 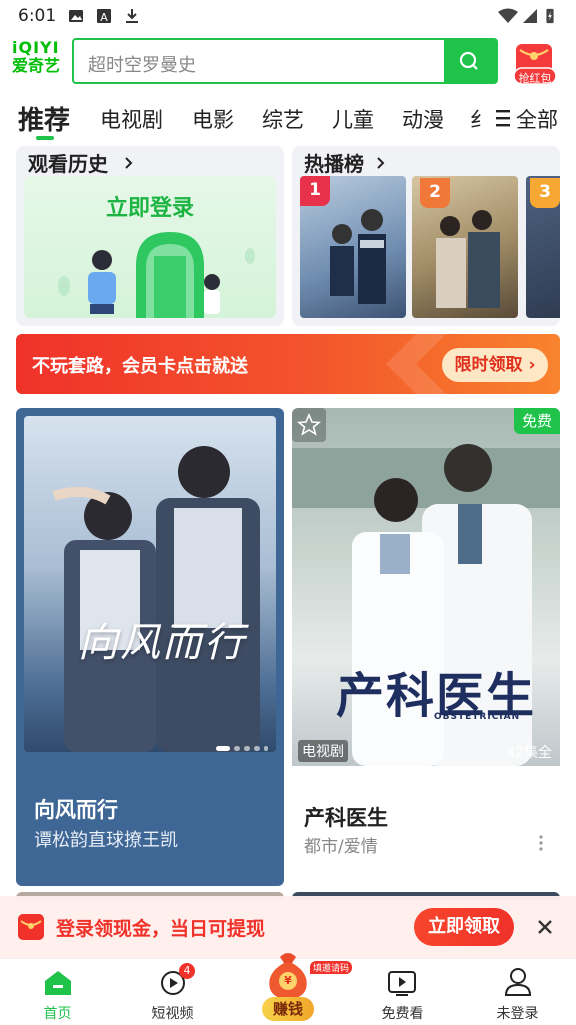 I want to click on ranking-poster-1: 1, so click(x=353, y=247).